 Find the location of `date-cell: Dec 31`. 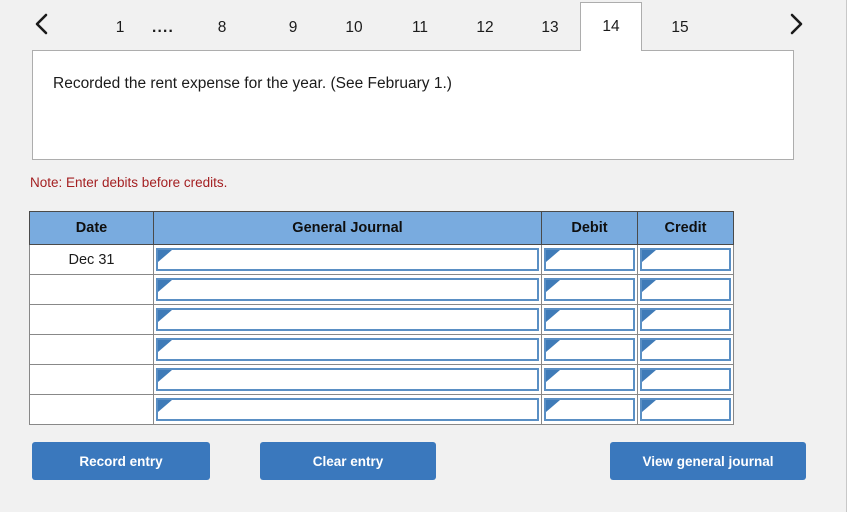

date-cell: Dec 31 is located at coordinates (91, 259).